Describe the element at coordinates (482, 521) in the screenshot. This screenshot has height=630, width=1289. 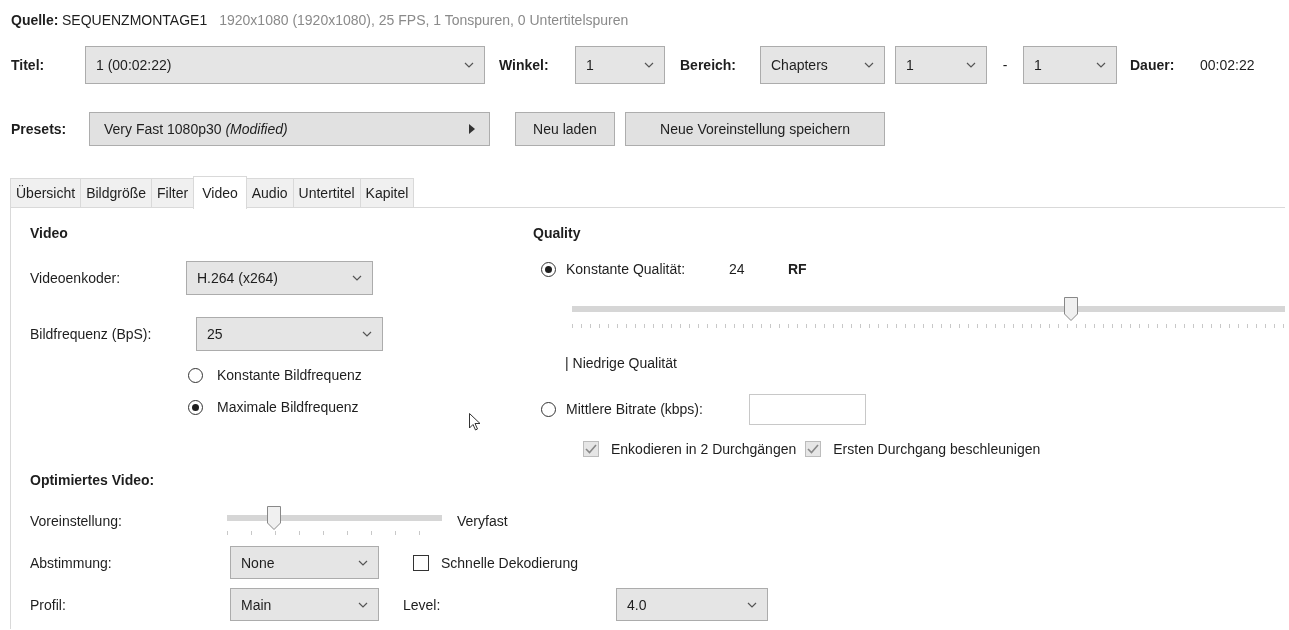
I see `preset-value: Veryfast` at that location.